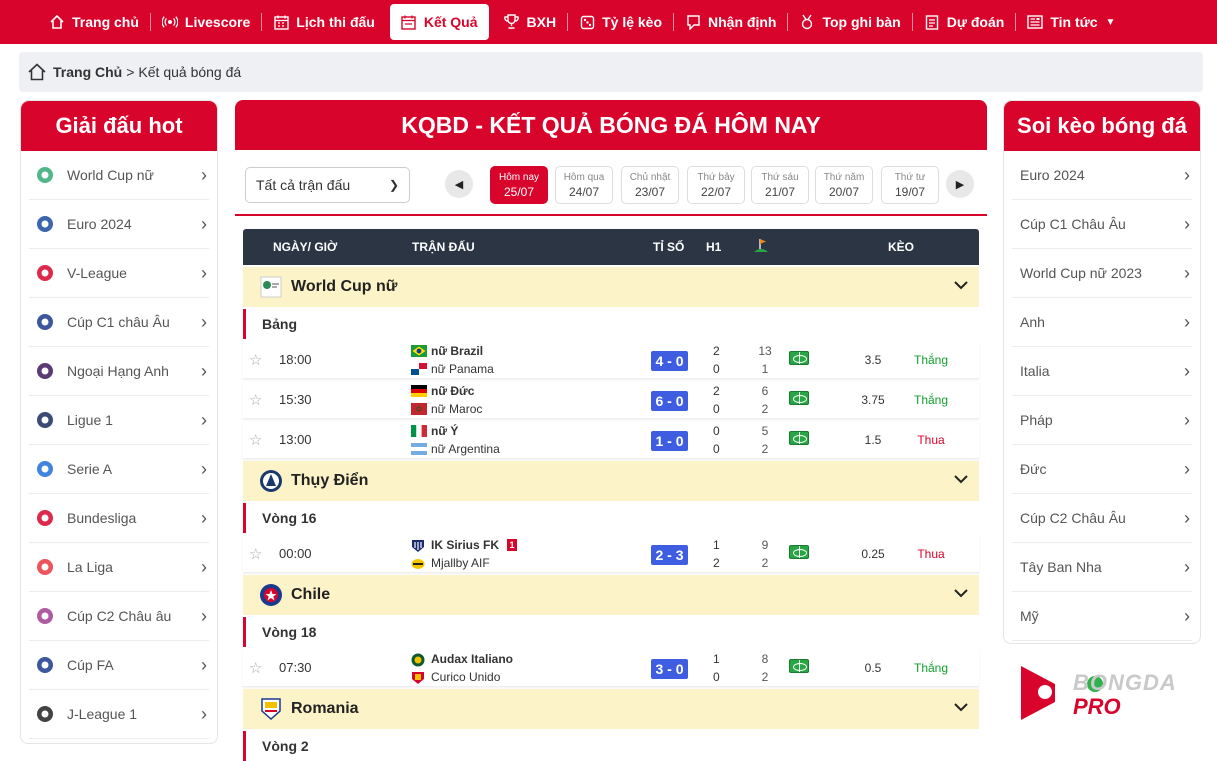 The height and width of the screenshot is (761, 1217). Describe the element at coordinates (455, 677) in the screenshot. I see `away-team: Curico Unido` at that location.